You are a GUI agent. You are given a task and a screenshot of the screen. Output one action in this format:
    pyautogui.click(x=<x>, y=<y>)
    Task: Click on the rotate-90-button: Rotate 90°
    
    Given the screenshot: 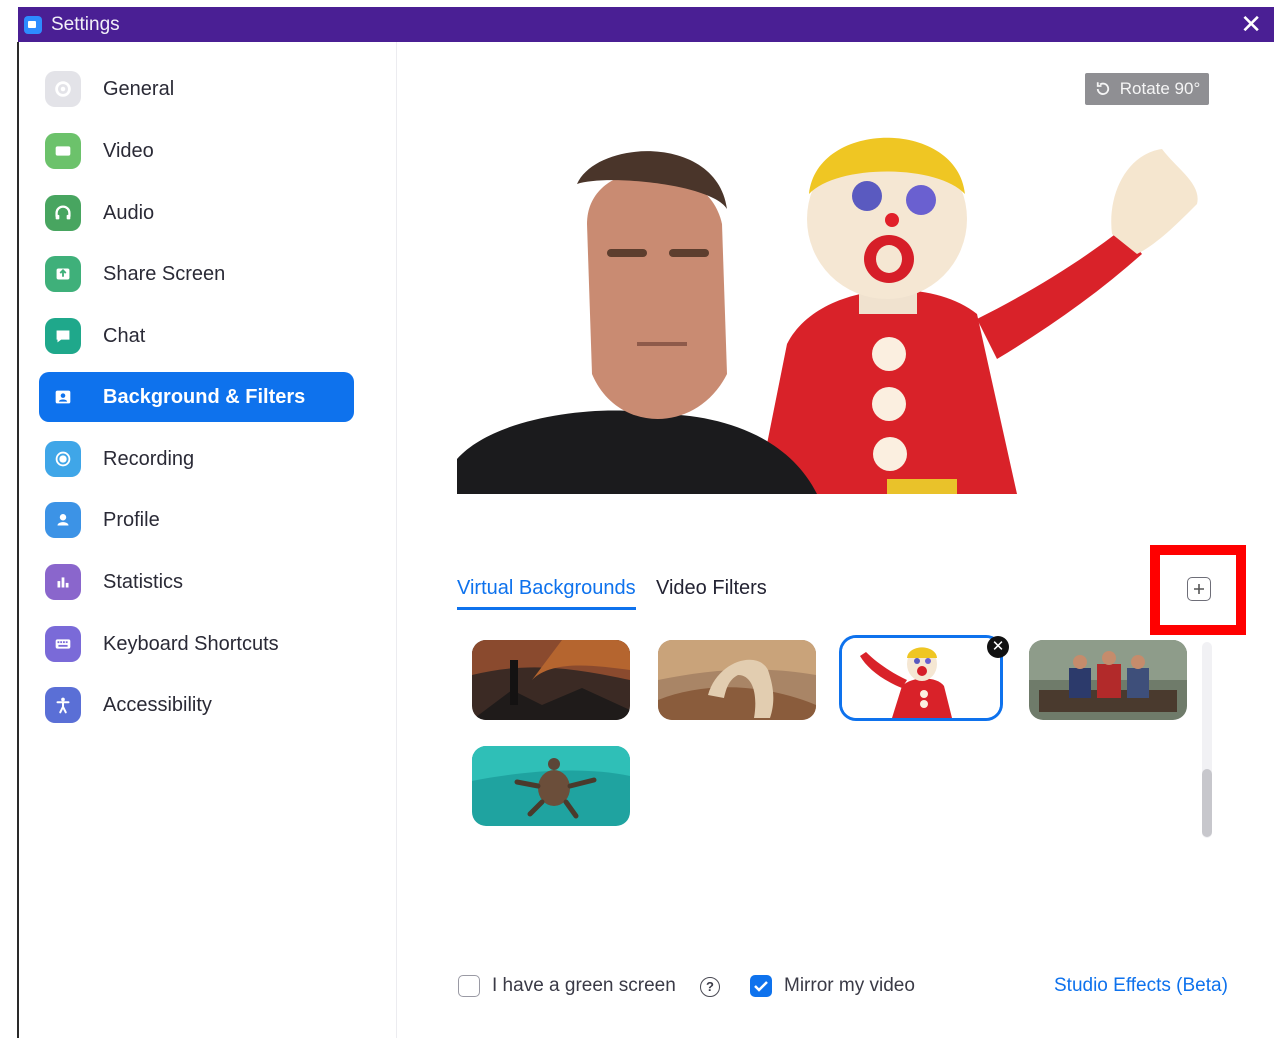 What is the action you would take?
    pyautogui.click(x=1147, y=89)
    